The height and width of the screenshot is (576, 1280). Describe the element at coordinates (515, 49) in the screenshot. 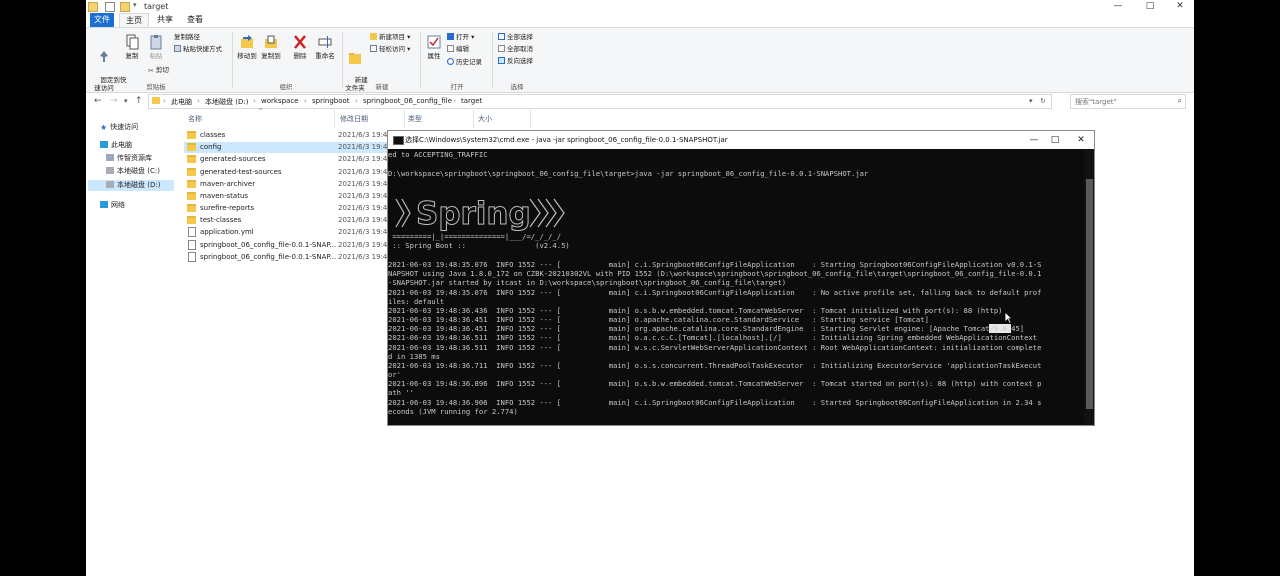

I see `select-none-button: 全部取消` at that location.